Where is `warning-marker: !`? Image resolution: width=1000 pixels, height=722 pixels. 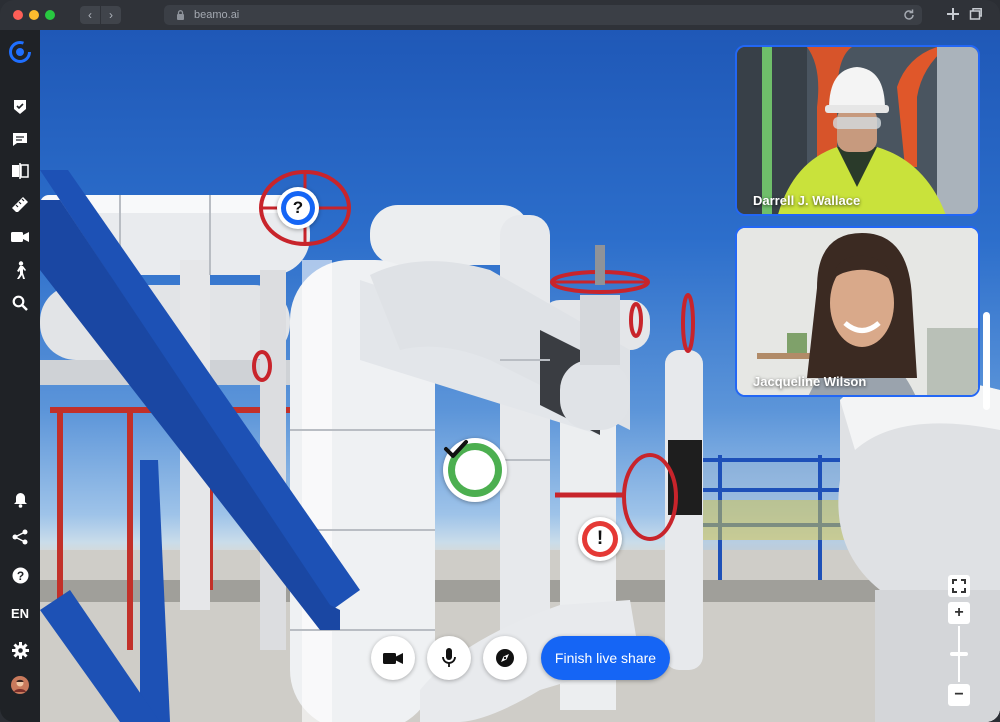
warning-marker: ! is located at coordinates (600, 539).